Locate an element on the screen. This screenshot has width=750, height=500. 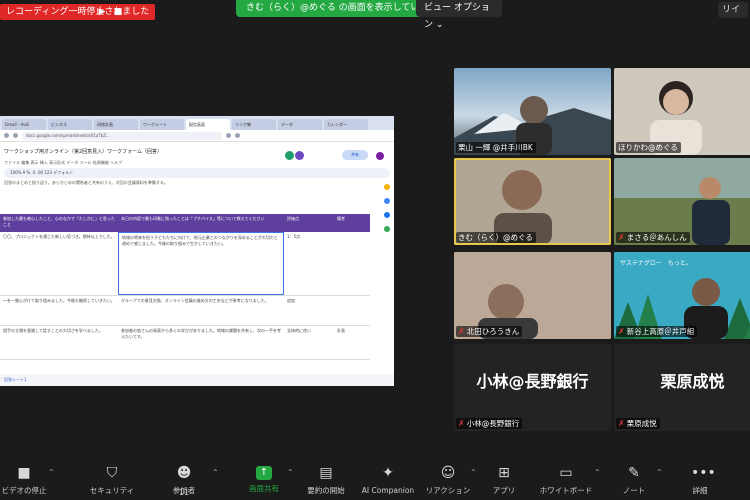
top-right-button: リイ is located at coordinates (733, 10).